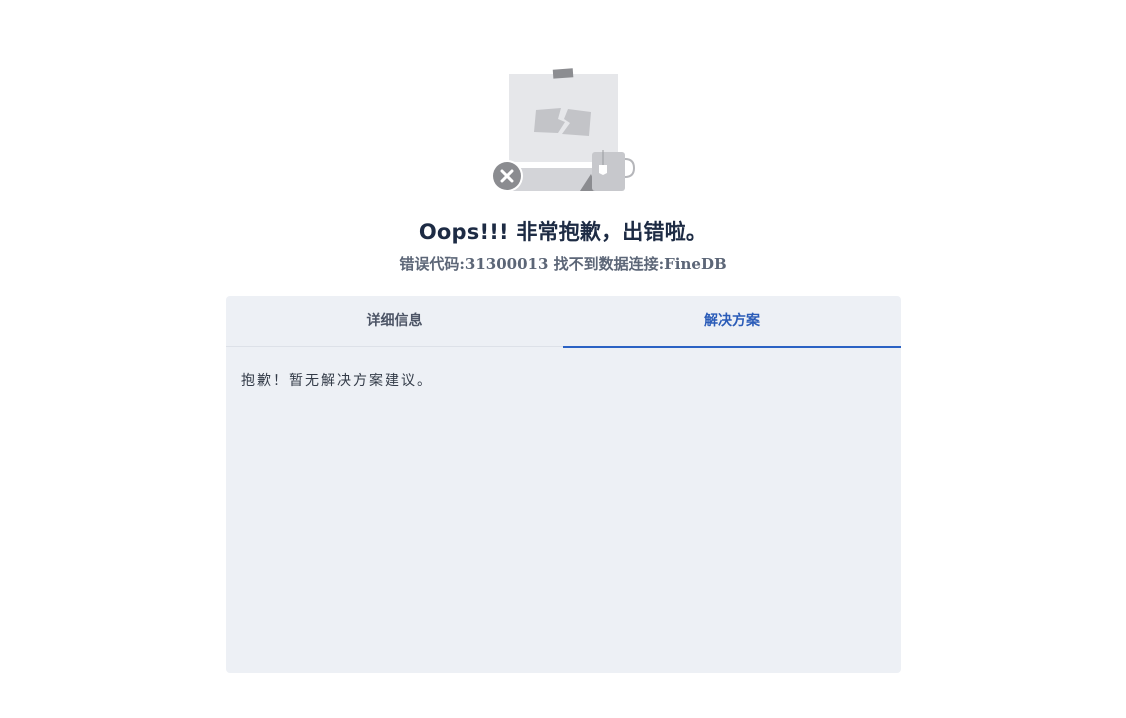 The height and width of the screenshot is (718, 1126). I want to click on error-code-message: 错误代码:31300013 找不到数据连接:FineDB, so click(563, 264).